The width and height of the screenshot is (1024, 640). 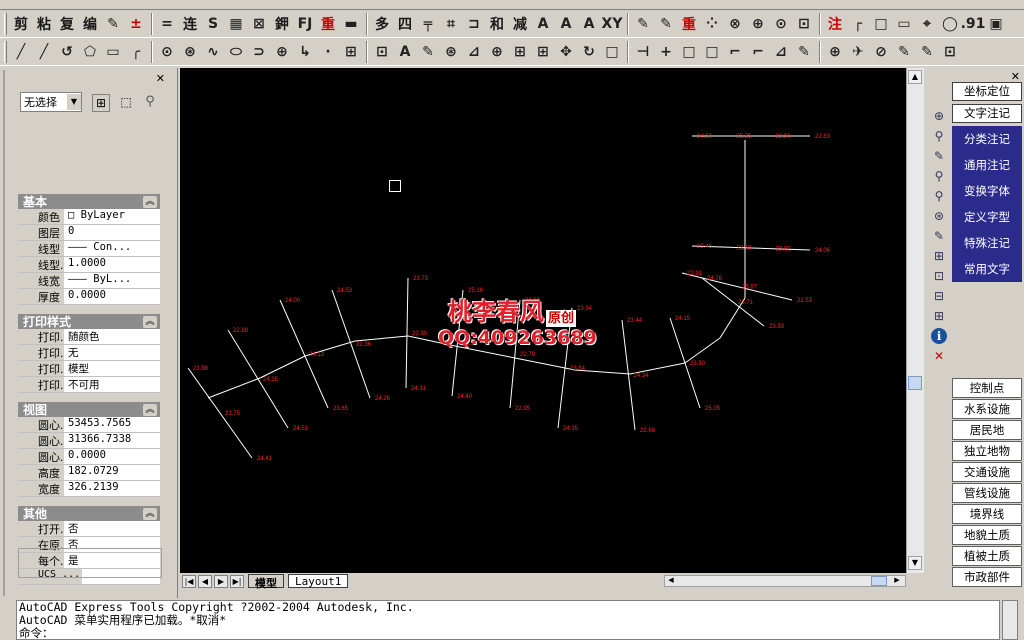 What do you see at coordinates (589, 24) in the screenshot?
I see `toolbar-tool-icon: A` at bounding box center [589, 24].